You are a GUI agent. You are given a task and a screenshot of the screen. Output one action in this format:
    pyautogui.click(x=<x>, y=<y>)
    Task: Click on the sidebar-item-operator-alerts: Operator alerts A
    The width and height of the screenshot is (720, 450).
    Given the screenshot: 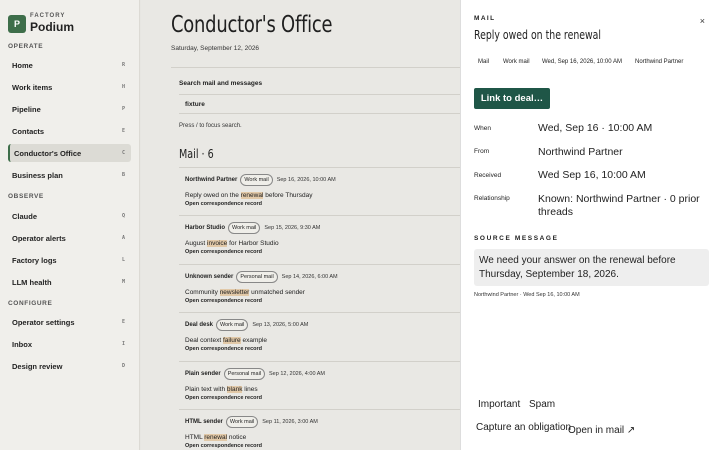 What is the action you would take?
    pyautogui.click(x=69, y=238)
    